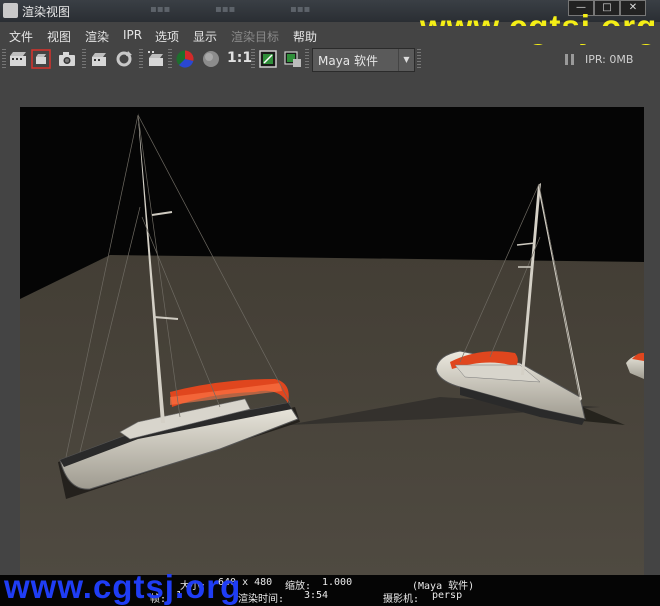  Describe the element at coordinates (21, 36) in the screenshot. I see `menu-file: 文件` at that location.